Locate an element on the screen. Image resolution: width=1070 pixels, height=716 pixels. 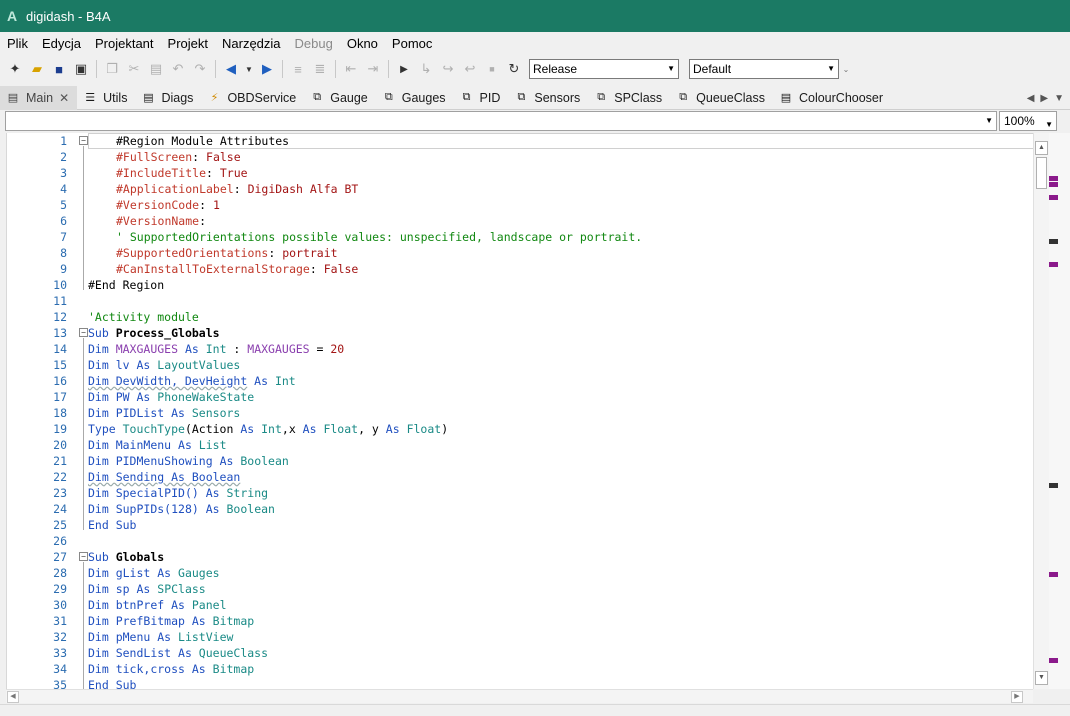
code-line: 14 Dim MAXGAUGES As Int : MAXGAUGES = 20 is located at coordinates (520, 349).